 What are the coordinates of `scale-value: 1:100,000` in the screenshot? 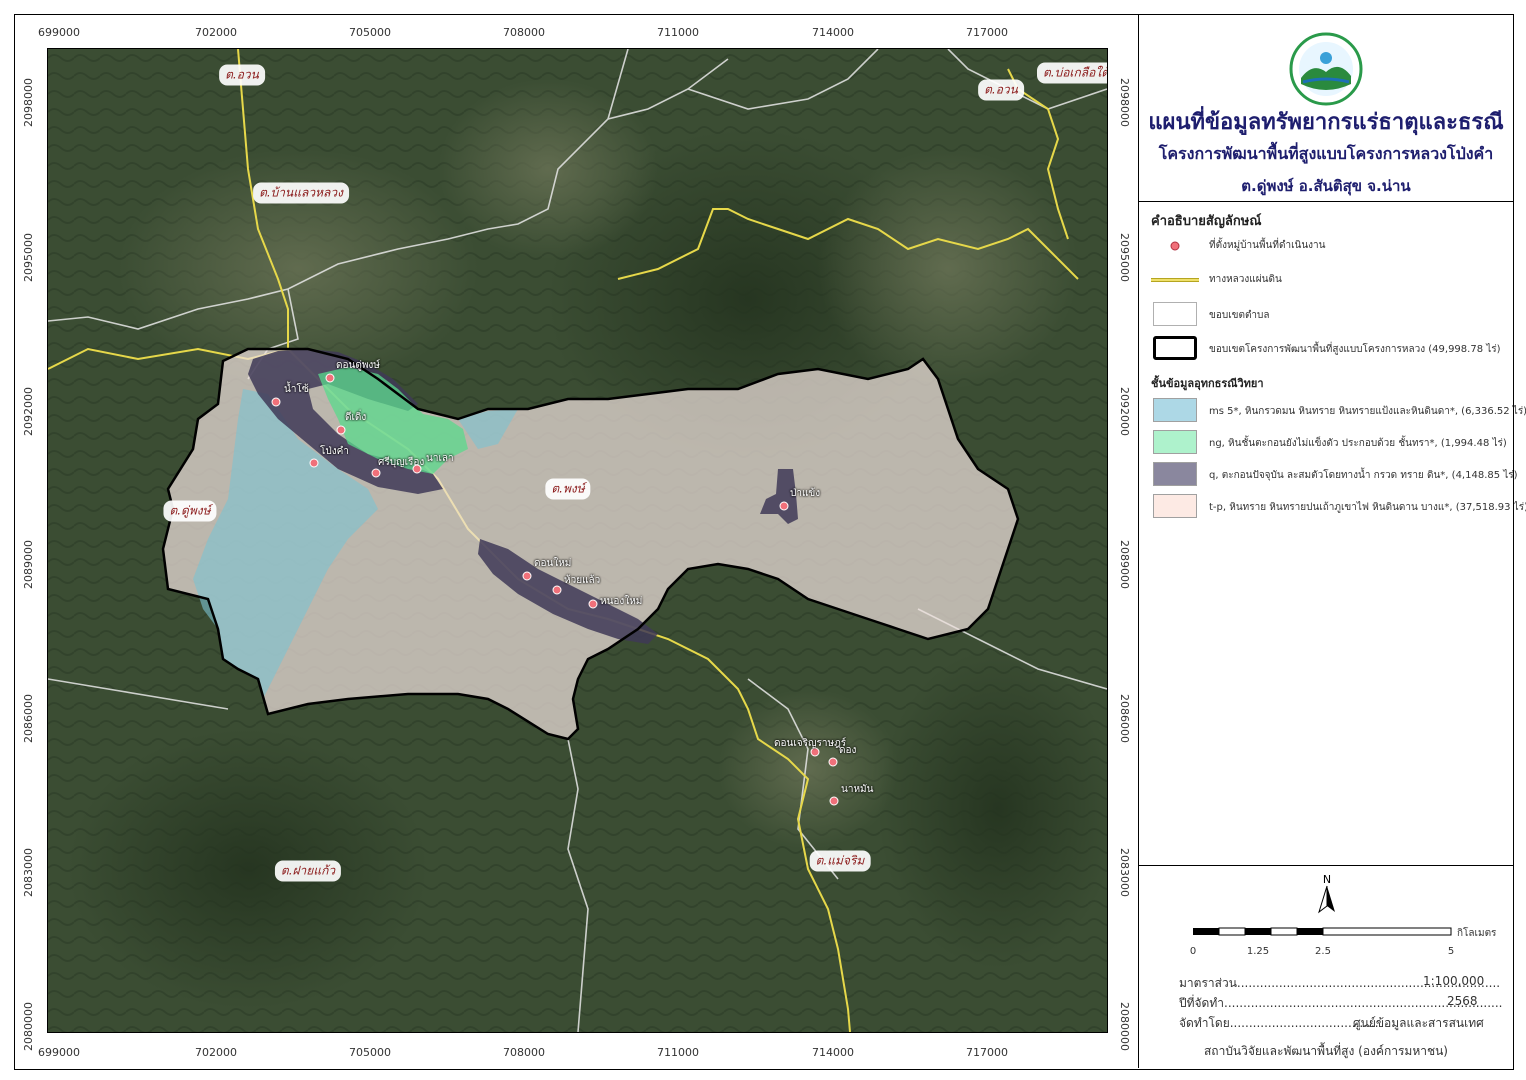 It's located at (1454, 981).